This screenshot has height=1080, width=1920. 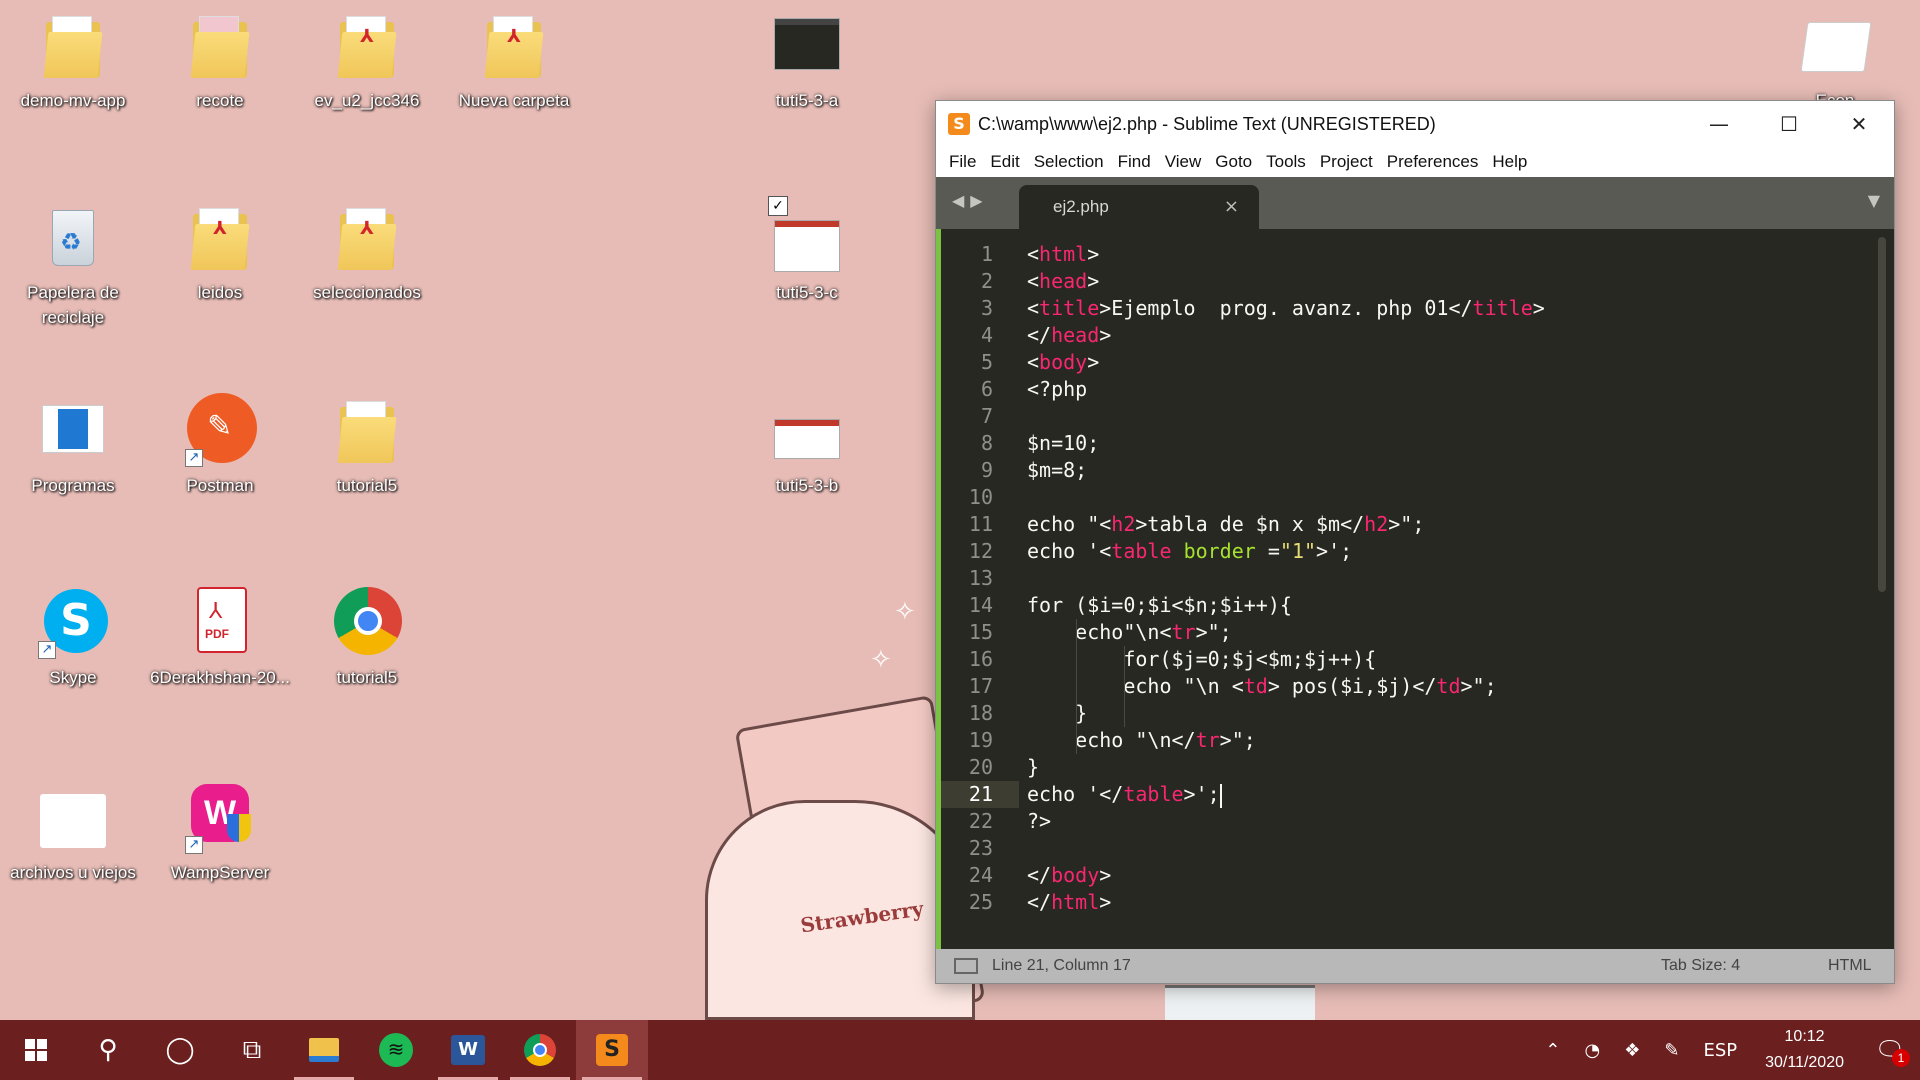 I want to click on search-icon: ⚲, so click(x=108, y=1050).